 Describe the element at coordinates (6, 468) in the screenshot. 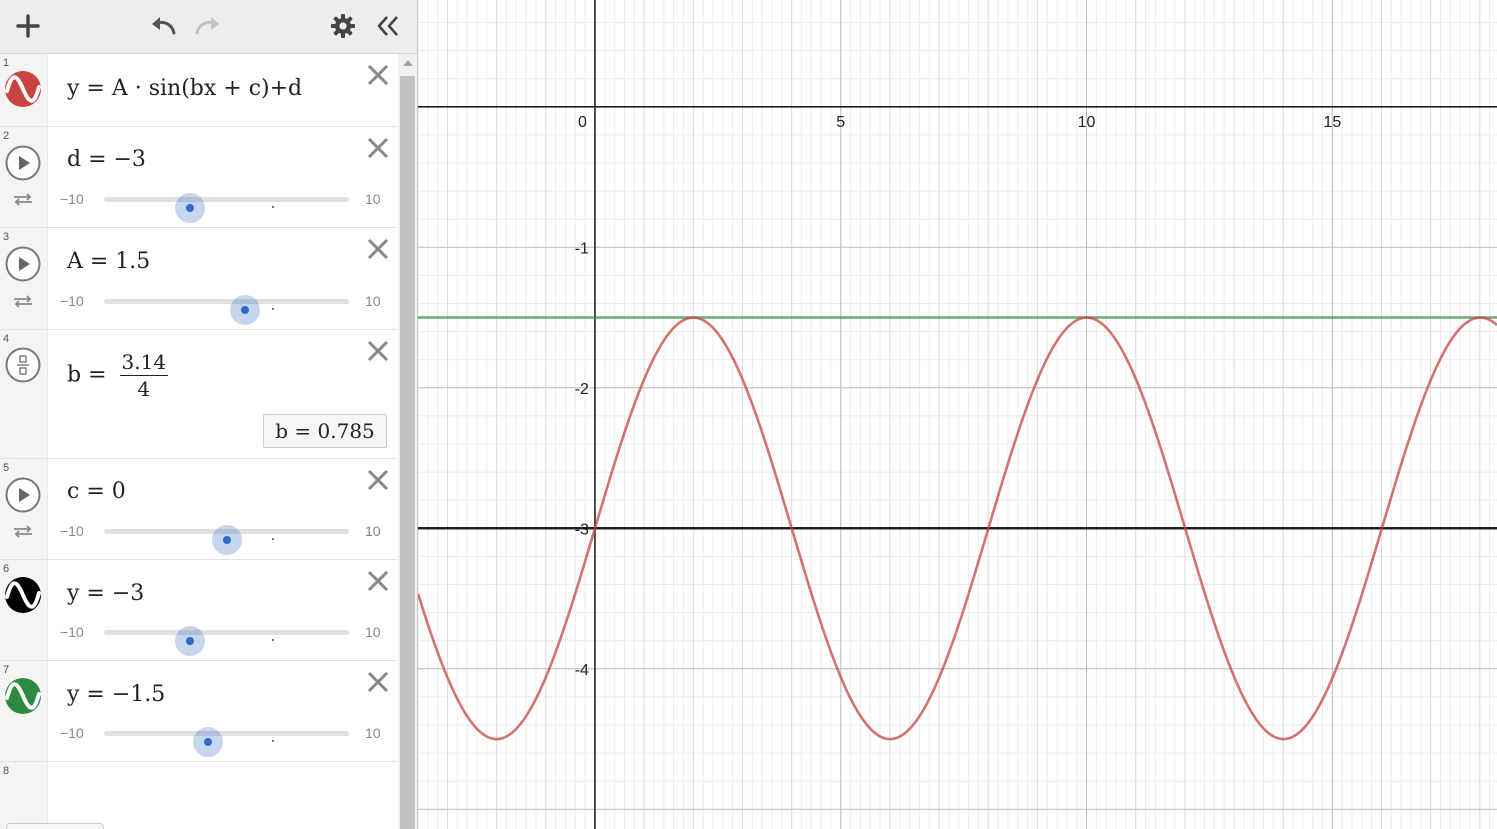

I see `expression-number: 5` at that location.